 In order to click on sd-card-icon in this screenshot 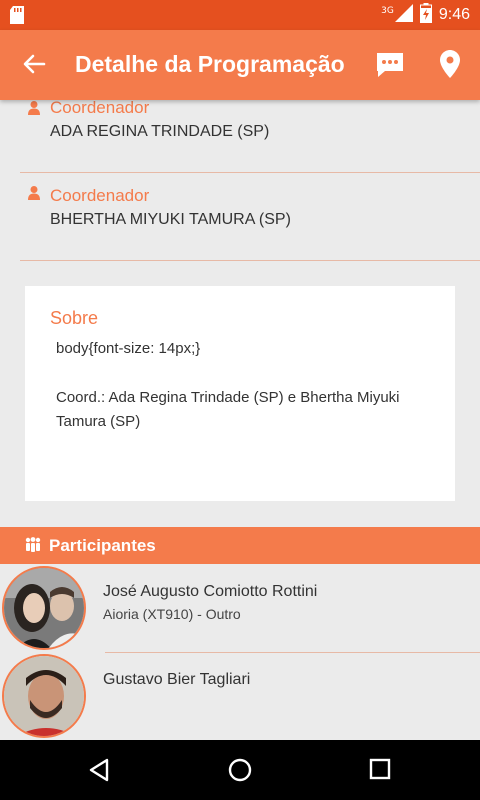, I will do `click(17, 17)`.